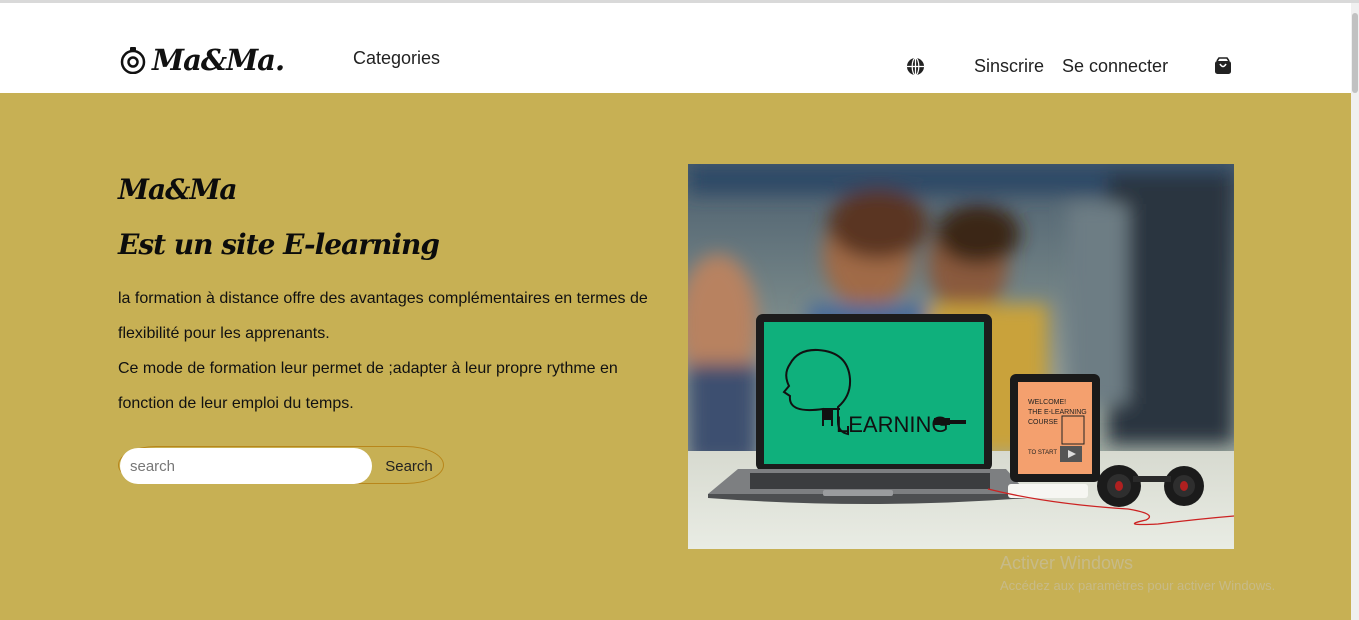 The width and height of the screenshot is (1359, 620). I want to click on tablet-text-1: WELCOME!, so click(1047, 402).